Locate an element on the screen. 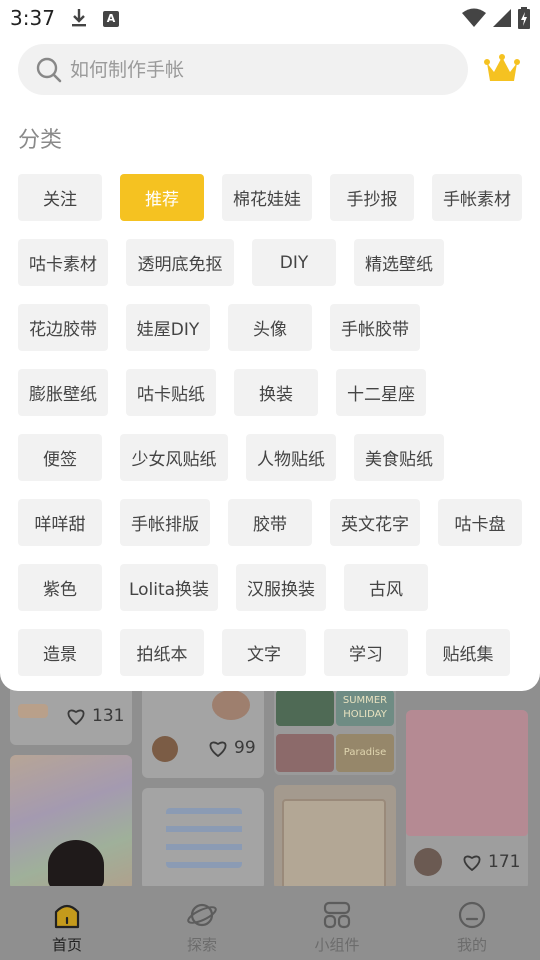  search-bar is located at coordinates (243, 69).